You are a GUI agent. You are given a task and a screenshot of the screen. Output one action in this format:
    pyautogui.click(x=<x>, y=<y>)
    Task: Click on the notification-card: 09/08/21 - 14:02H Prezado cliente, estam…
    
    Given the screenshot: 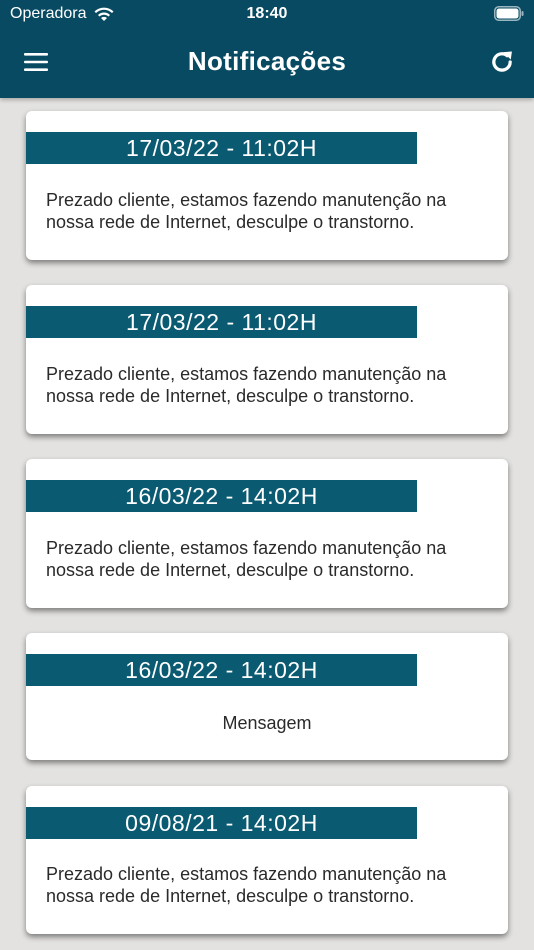 What is the action you would take?
    pyautogui.click(x=267, y=860)
    